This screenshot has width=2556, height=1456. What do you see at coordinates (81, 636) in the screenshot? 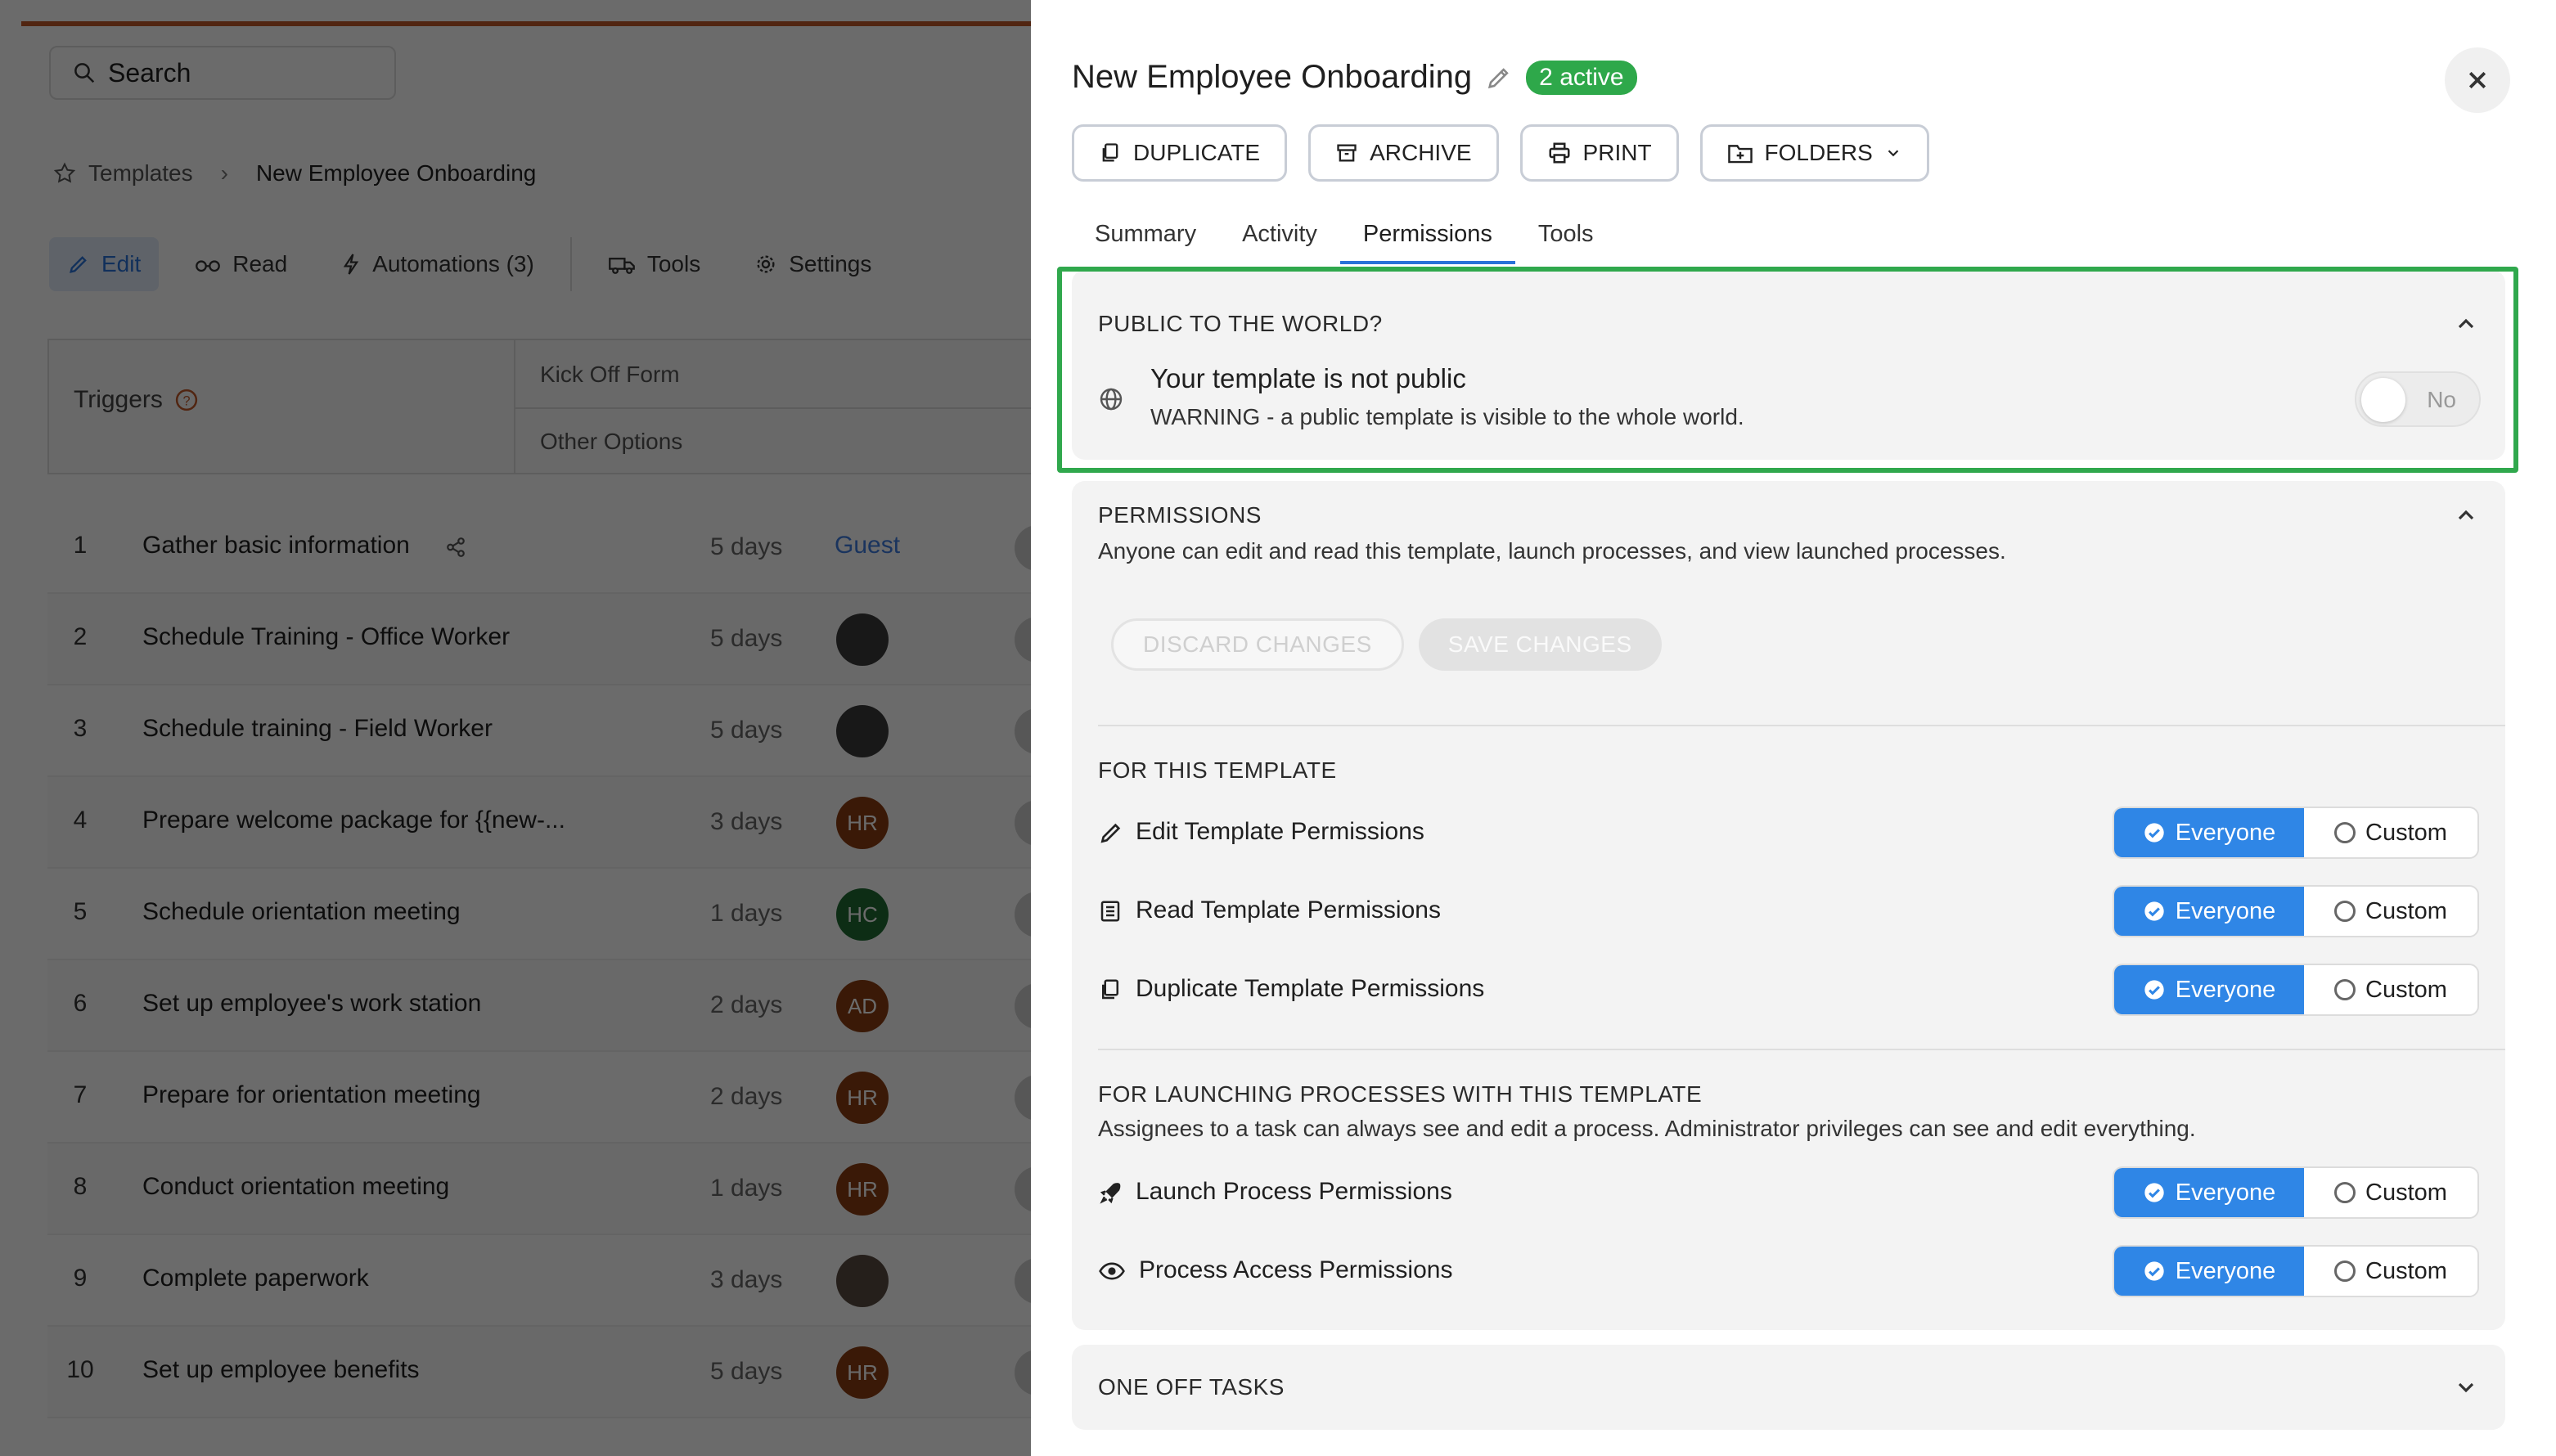
I see `task-number: 2` at bounding box center [81, 636].